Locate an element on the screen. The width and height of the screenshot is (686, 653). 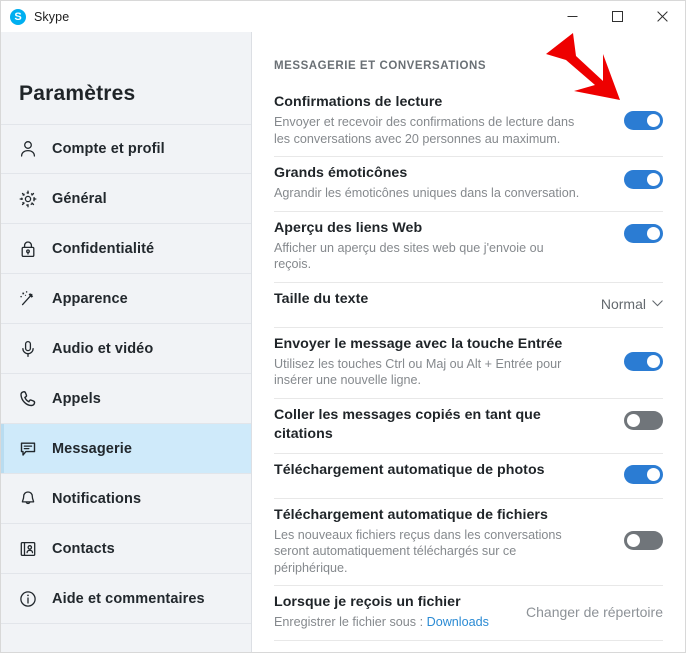
save-path-link: Downloads is located at coordinates (458, 622).